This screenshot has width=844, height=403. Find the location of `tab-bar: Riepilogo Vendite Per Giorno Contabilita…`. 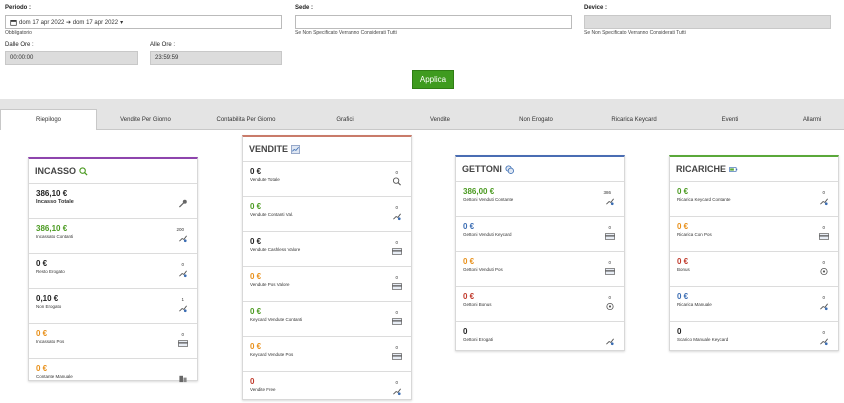

tab-bar: Riepilogo Vendite Per Giorno Contabilita… is located at coordinates (422, 114).